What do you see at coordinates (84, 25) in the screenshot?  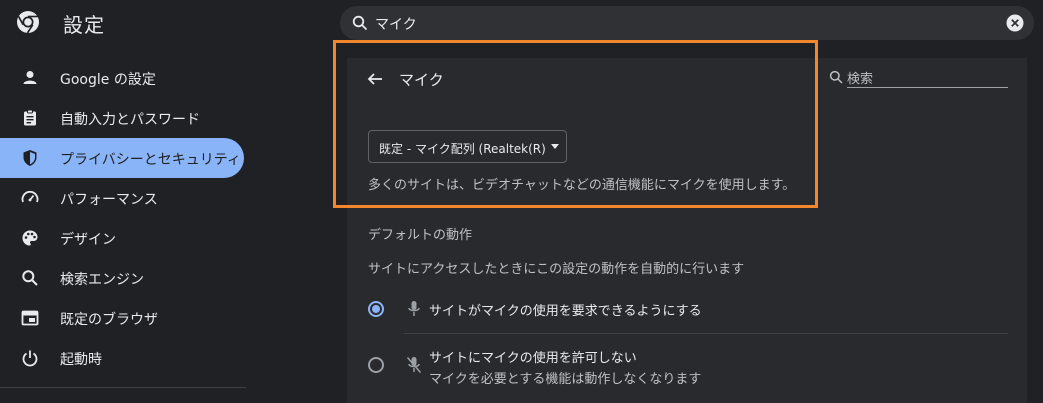 I see `app-title: 設定` at bounding box center [84, 25].